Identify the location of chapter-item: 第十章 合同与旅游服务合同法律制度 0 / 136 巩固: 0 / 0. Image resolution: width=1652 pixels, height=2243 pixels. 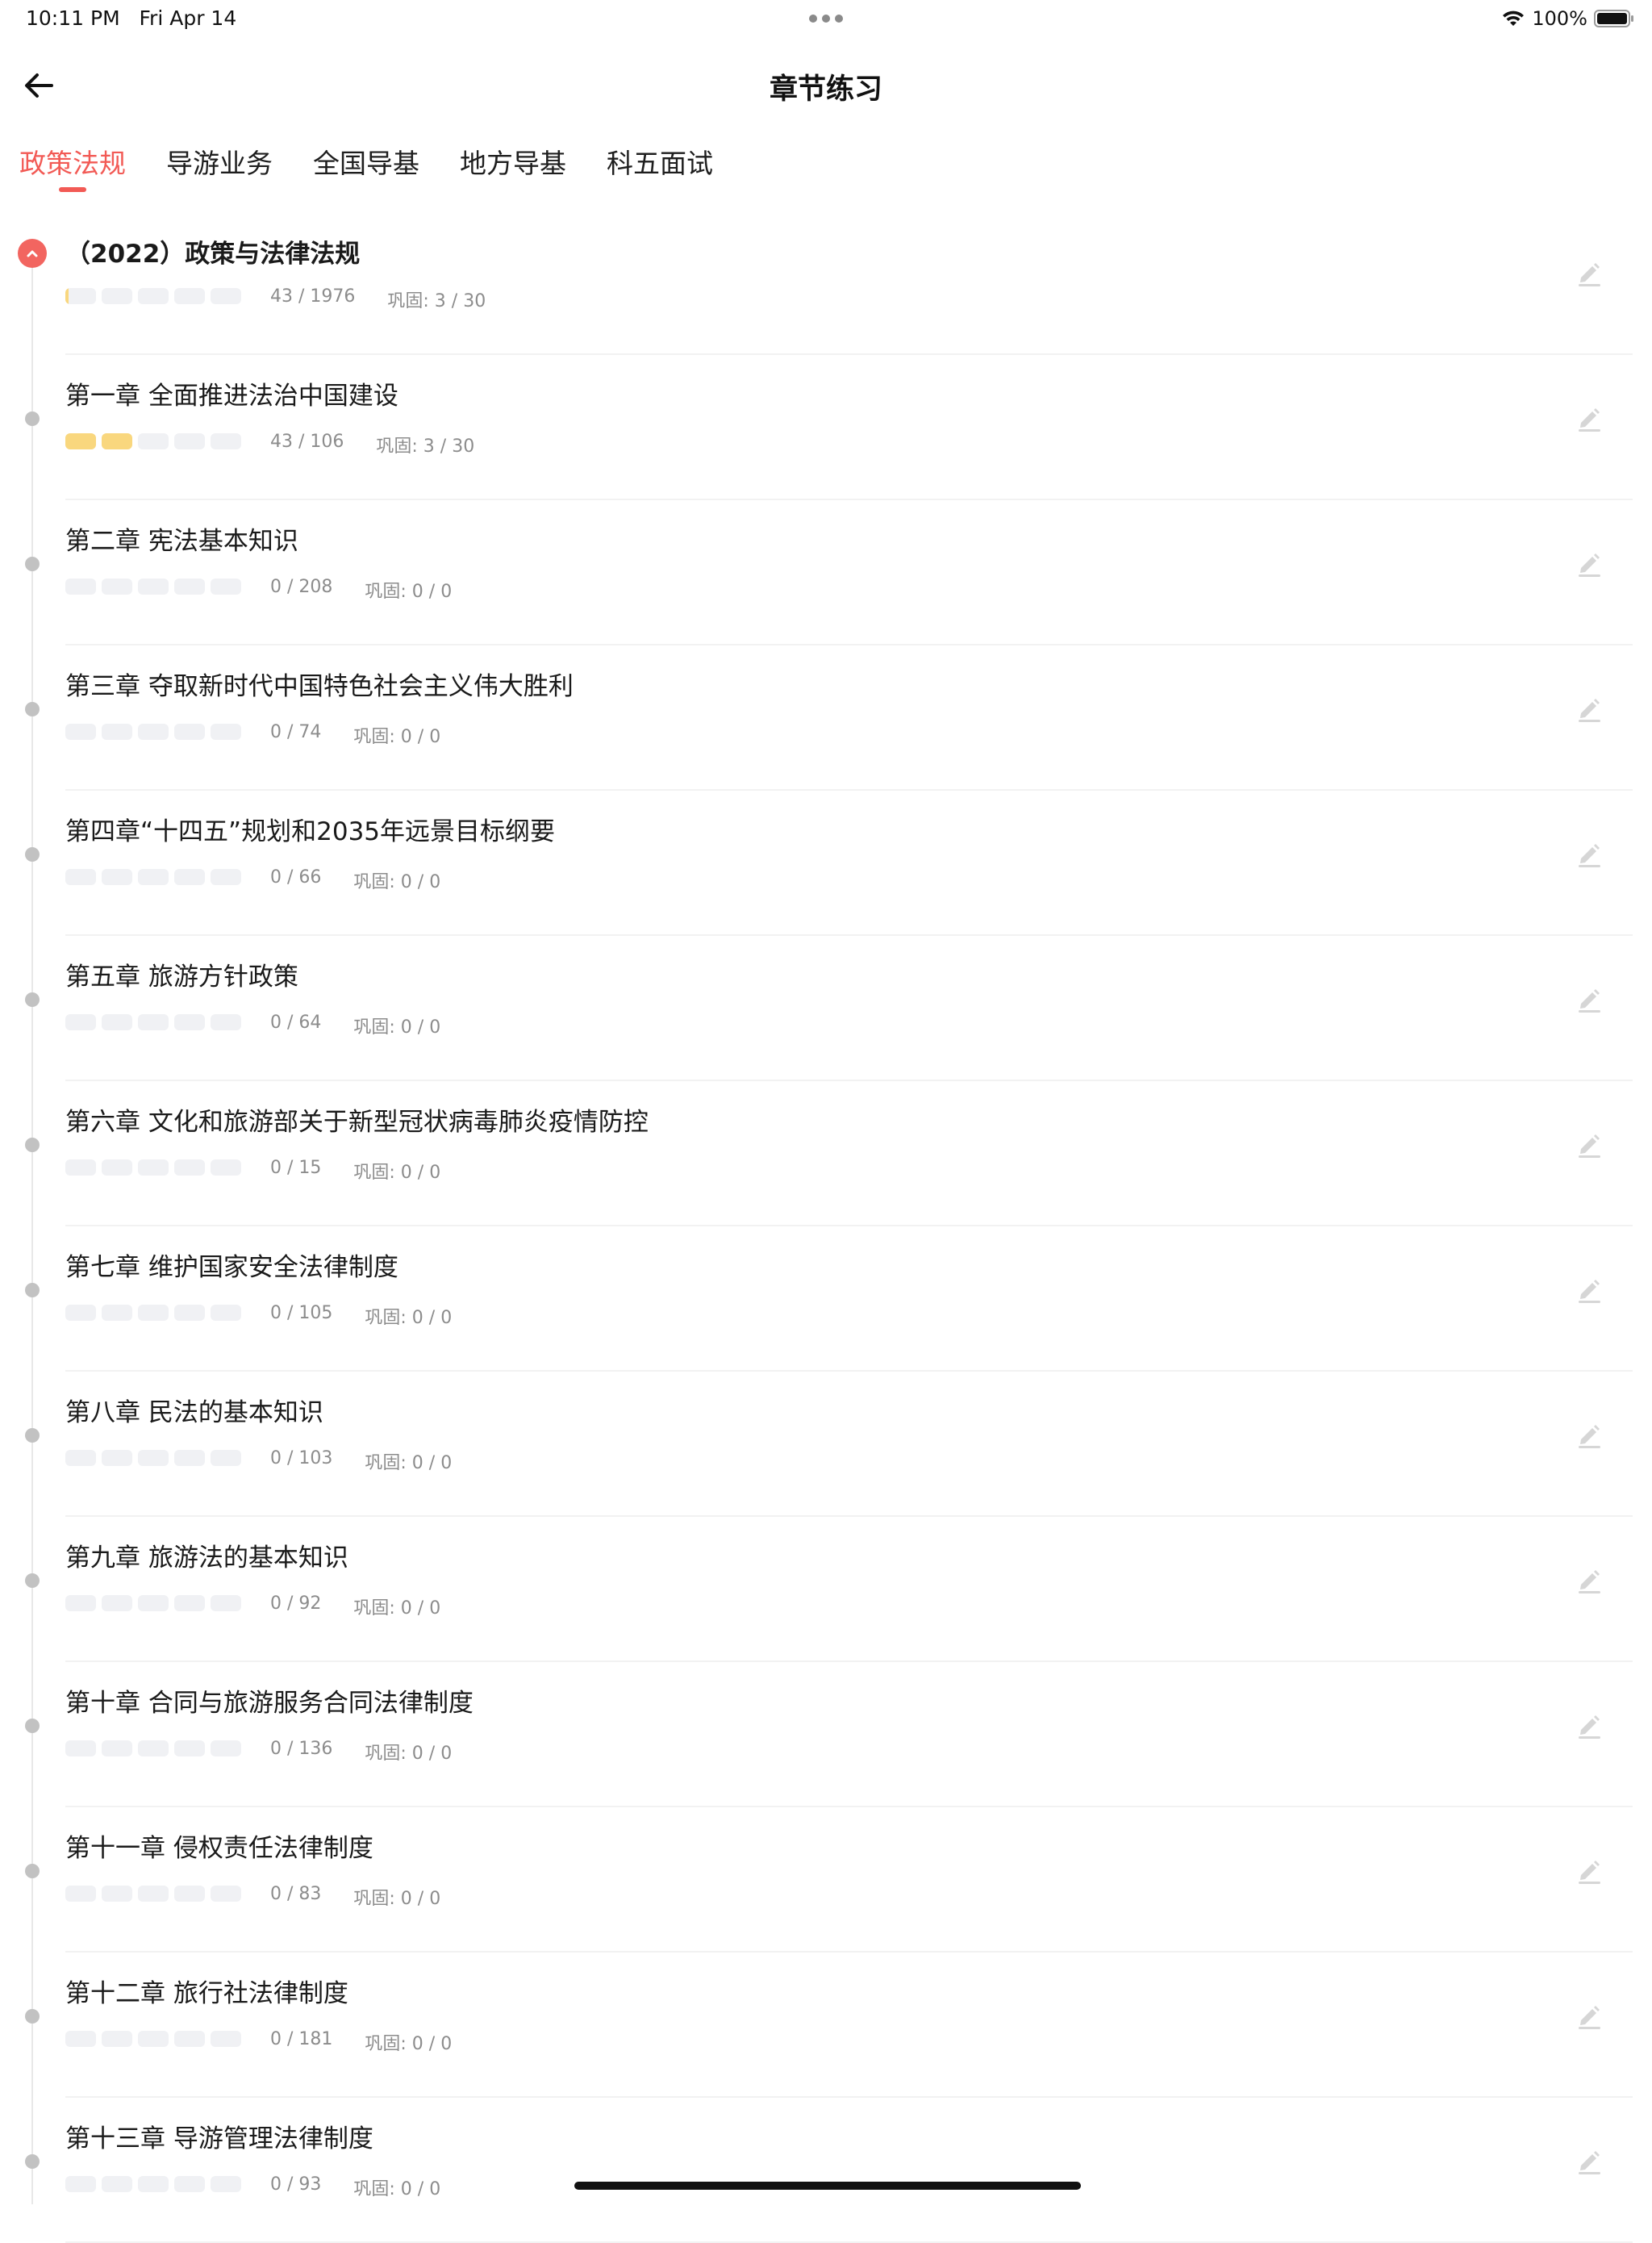
(826, 1734).